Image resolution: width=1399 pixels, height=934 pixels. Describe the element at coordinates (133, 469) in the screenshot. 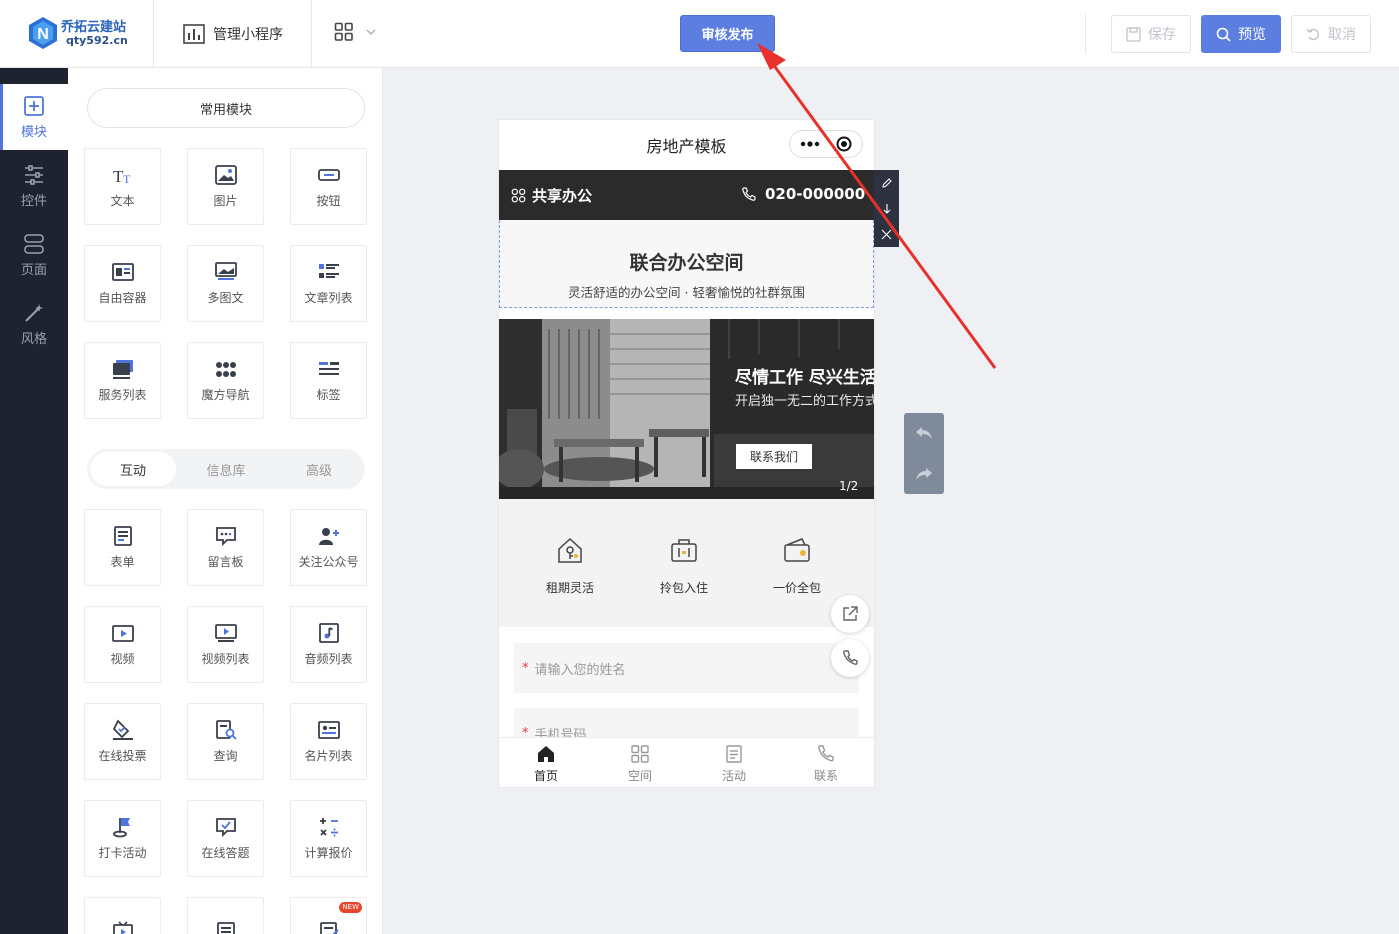

I see `tab-interactive: 互动` at that location.